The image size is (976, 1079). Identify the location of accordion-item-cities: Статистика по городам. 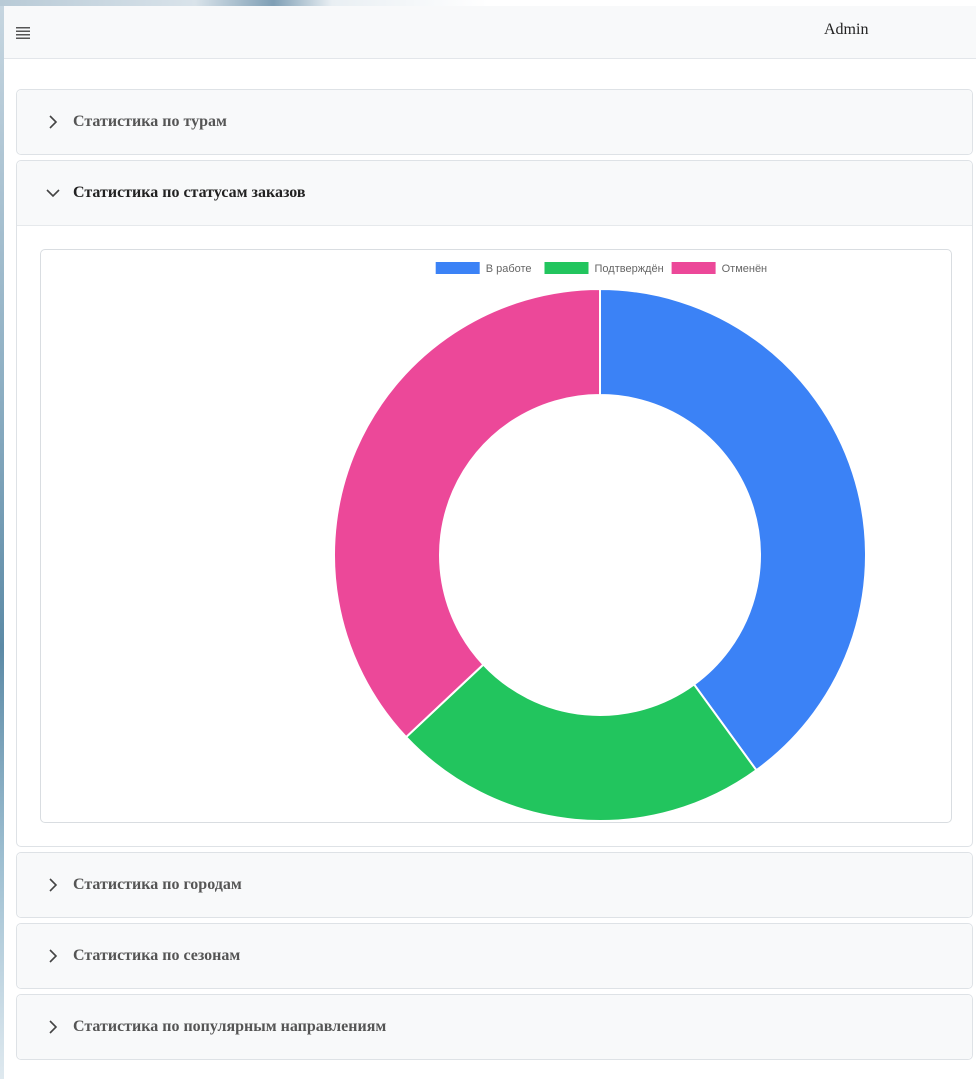
(494, 885).